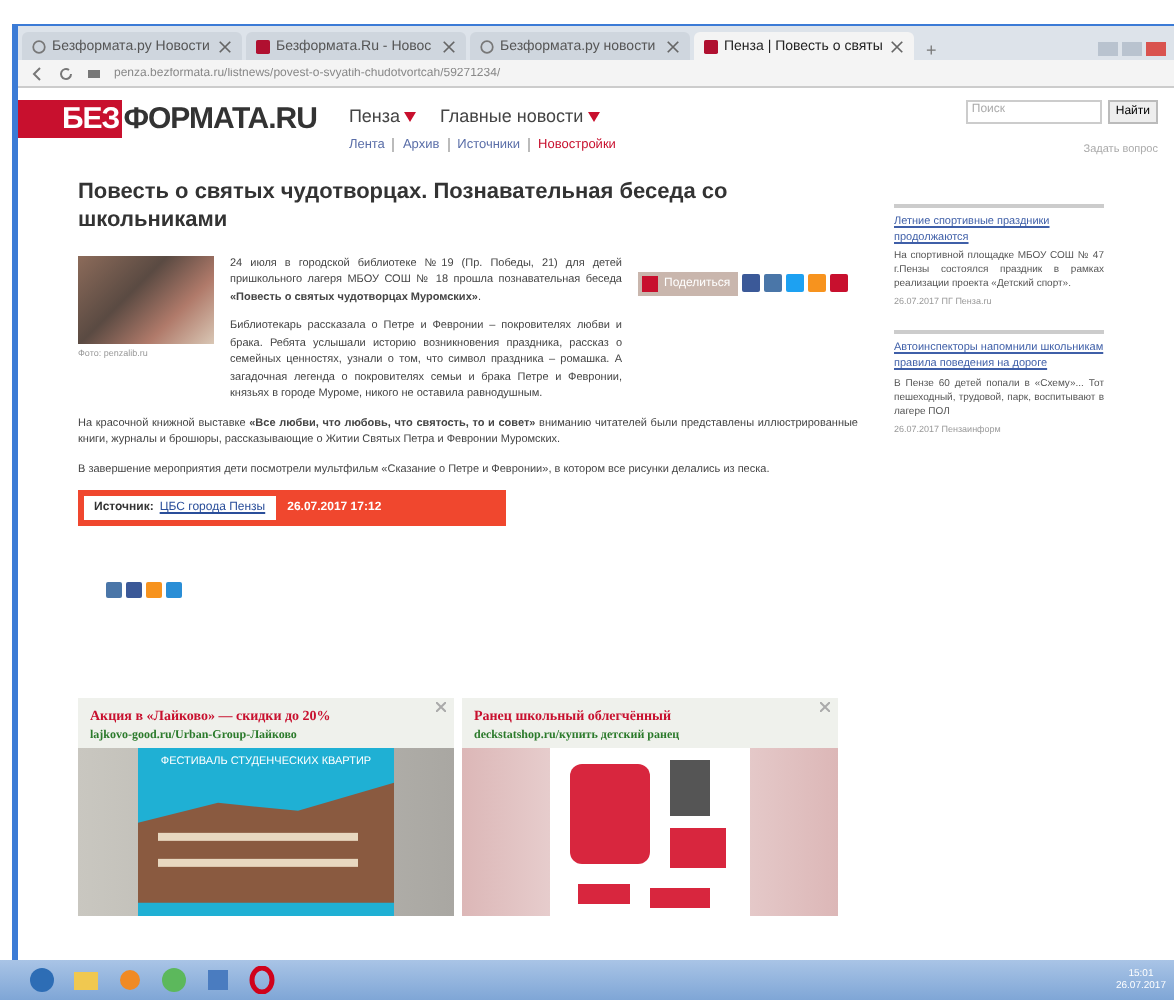 This screenshot has height=1000, width=1174. What do you see at coordinates (38, 73) in the screenshot?
I see `back-icon` at bounding box center [38, 73].